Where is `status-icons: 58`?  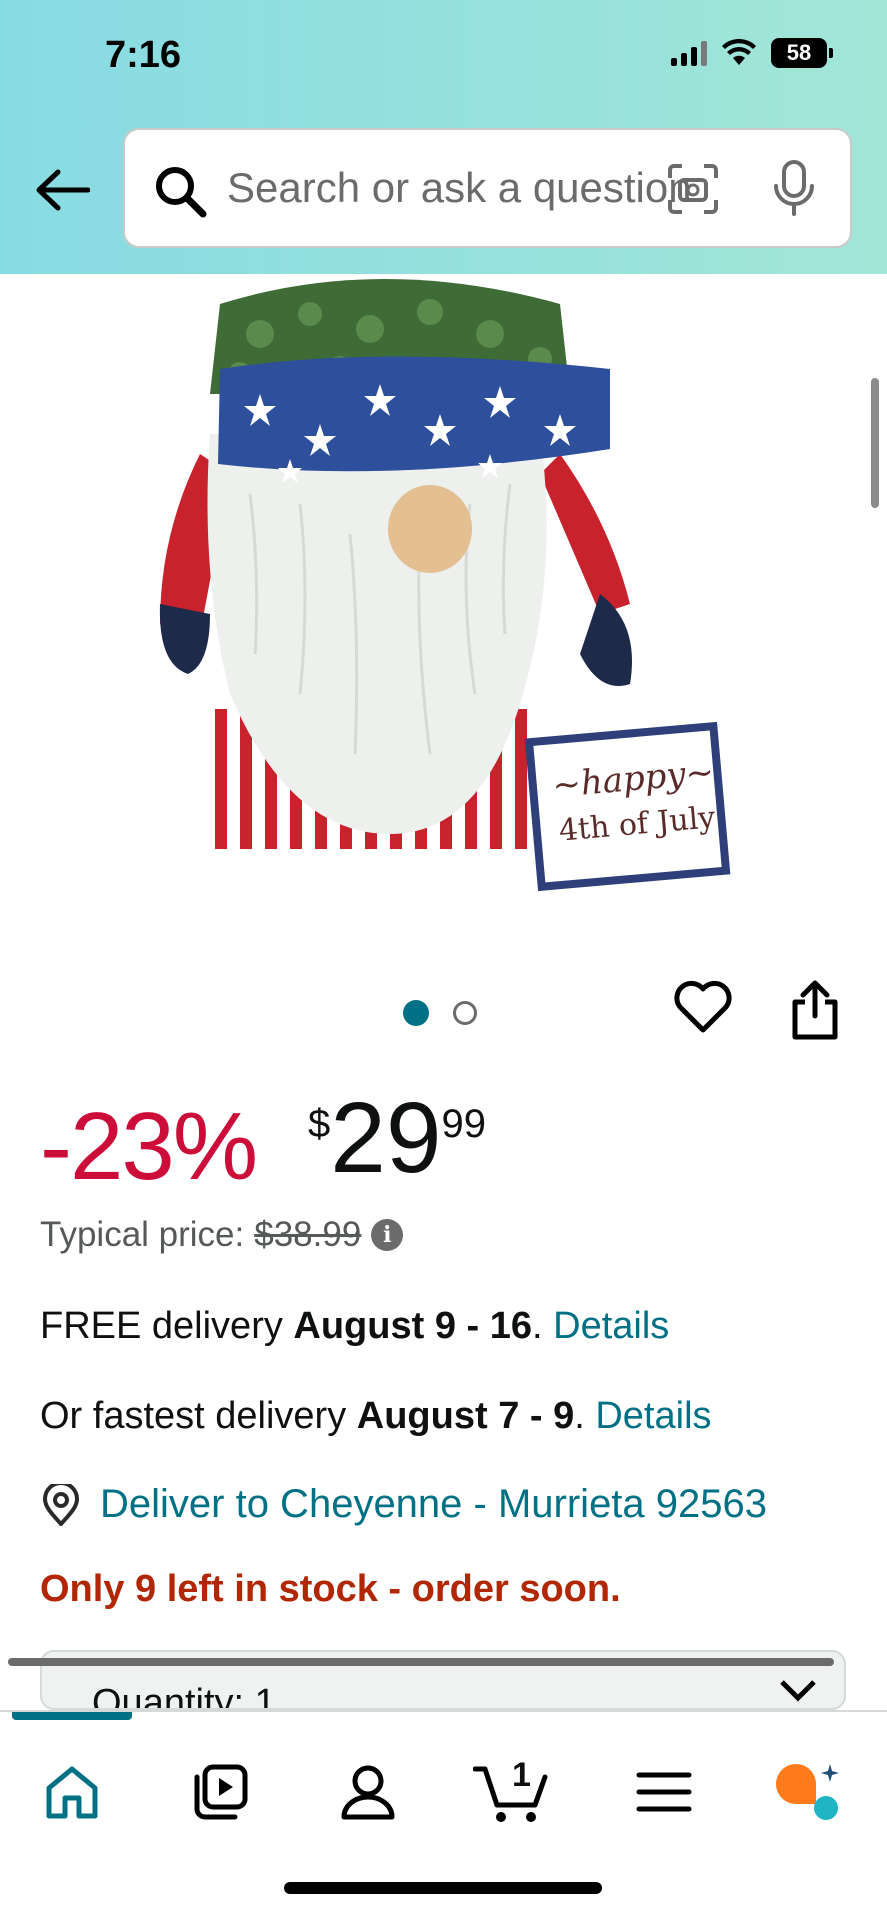 status-icons: 58 is located at coordinates (752, 53).